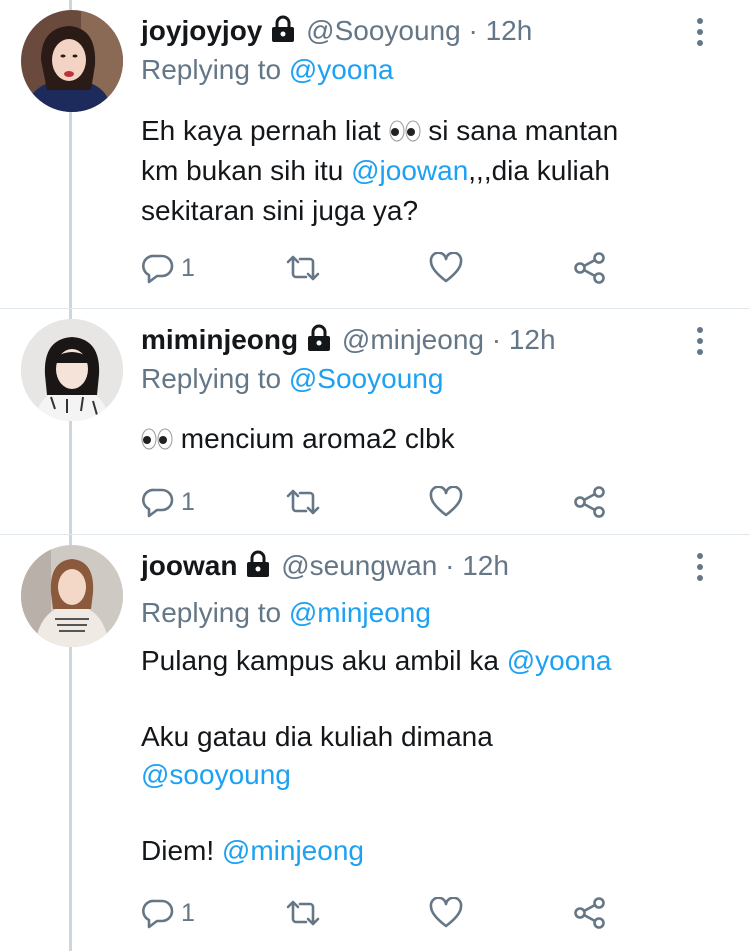 The image size is (750, 951). I want to click on body-text: Eh kaya pernah liat, so click(261, 130).